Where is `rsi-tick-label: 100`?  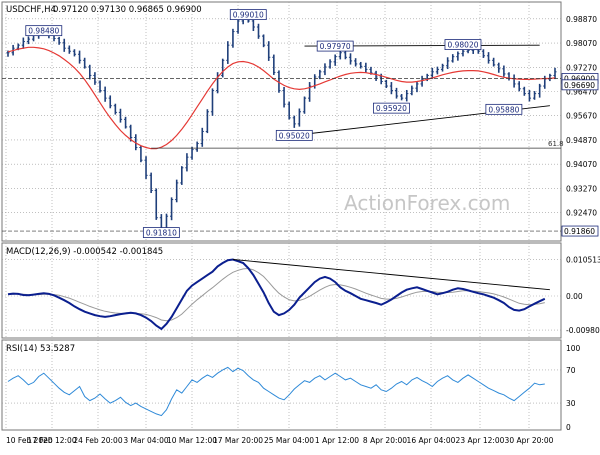 rsi-tick-label: 100 is located at coordinates (573, 348).